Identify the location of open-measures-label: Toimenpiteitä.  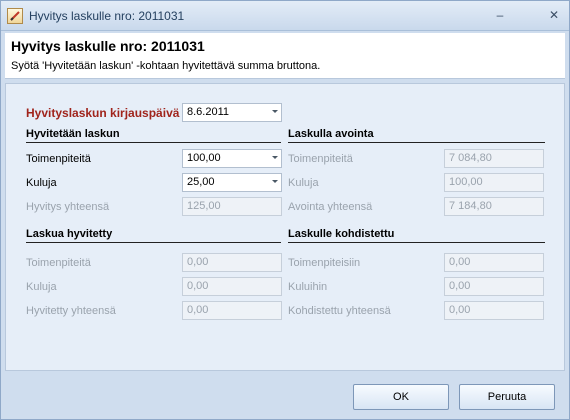
(320, 159).